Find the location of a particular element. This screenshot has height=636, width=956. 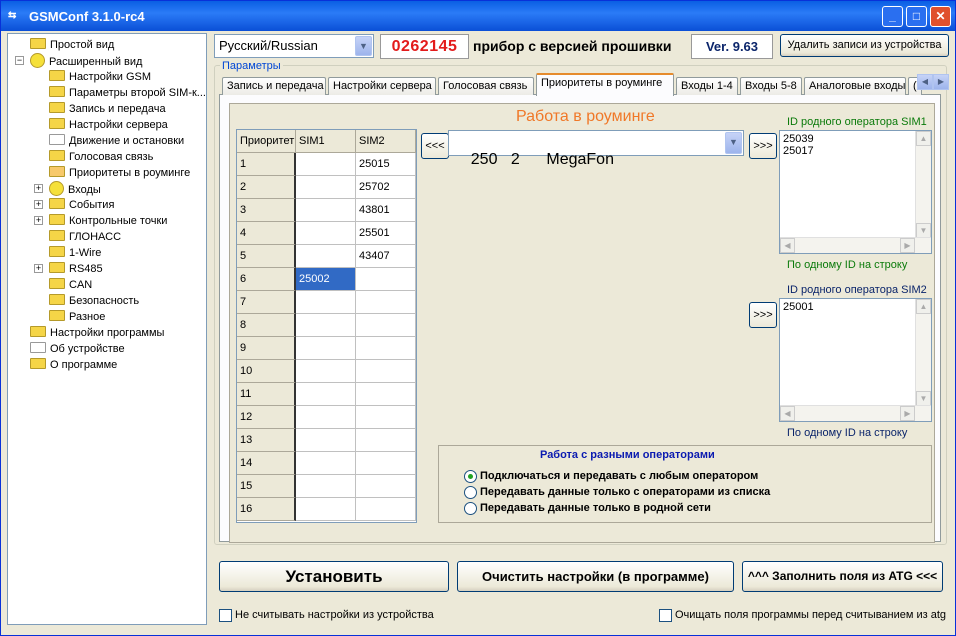

tree-item: Запись и передача is located at coordinates (107, 109).